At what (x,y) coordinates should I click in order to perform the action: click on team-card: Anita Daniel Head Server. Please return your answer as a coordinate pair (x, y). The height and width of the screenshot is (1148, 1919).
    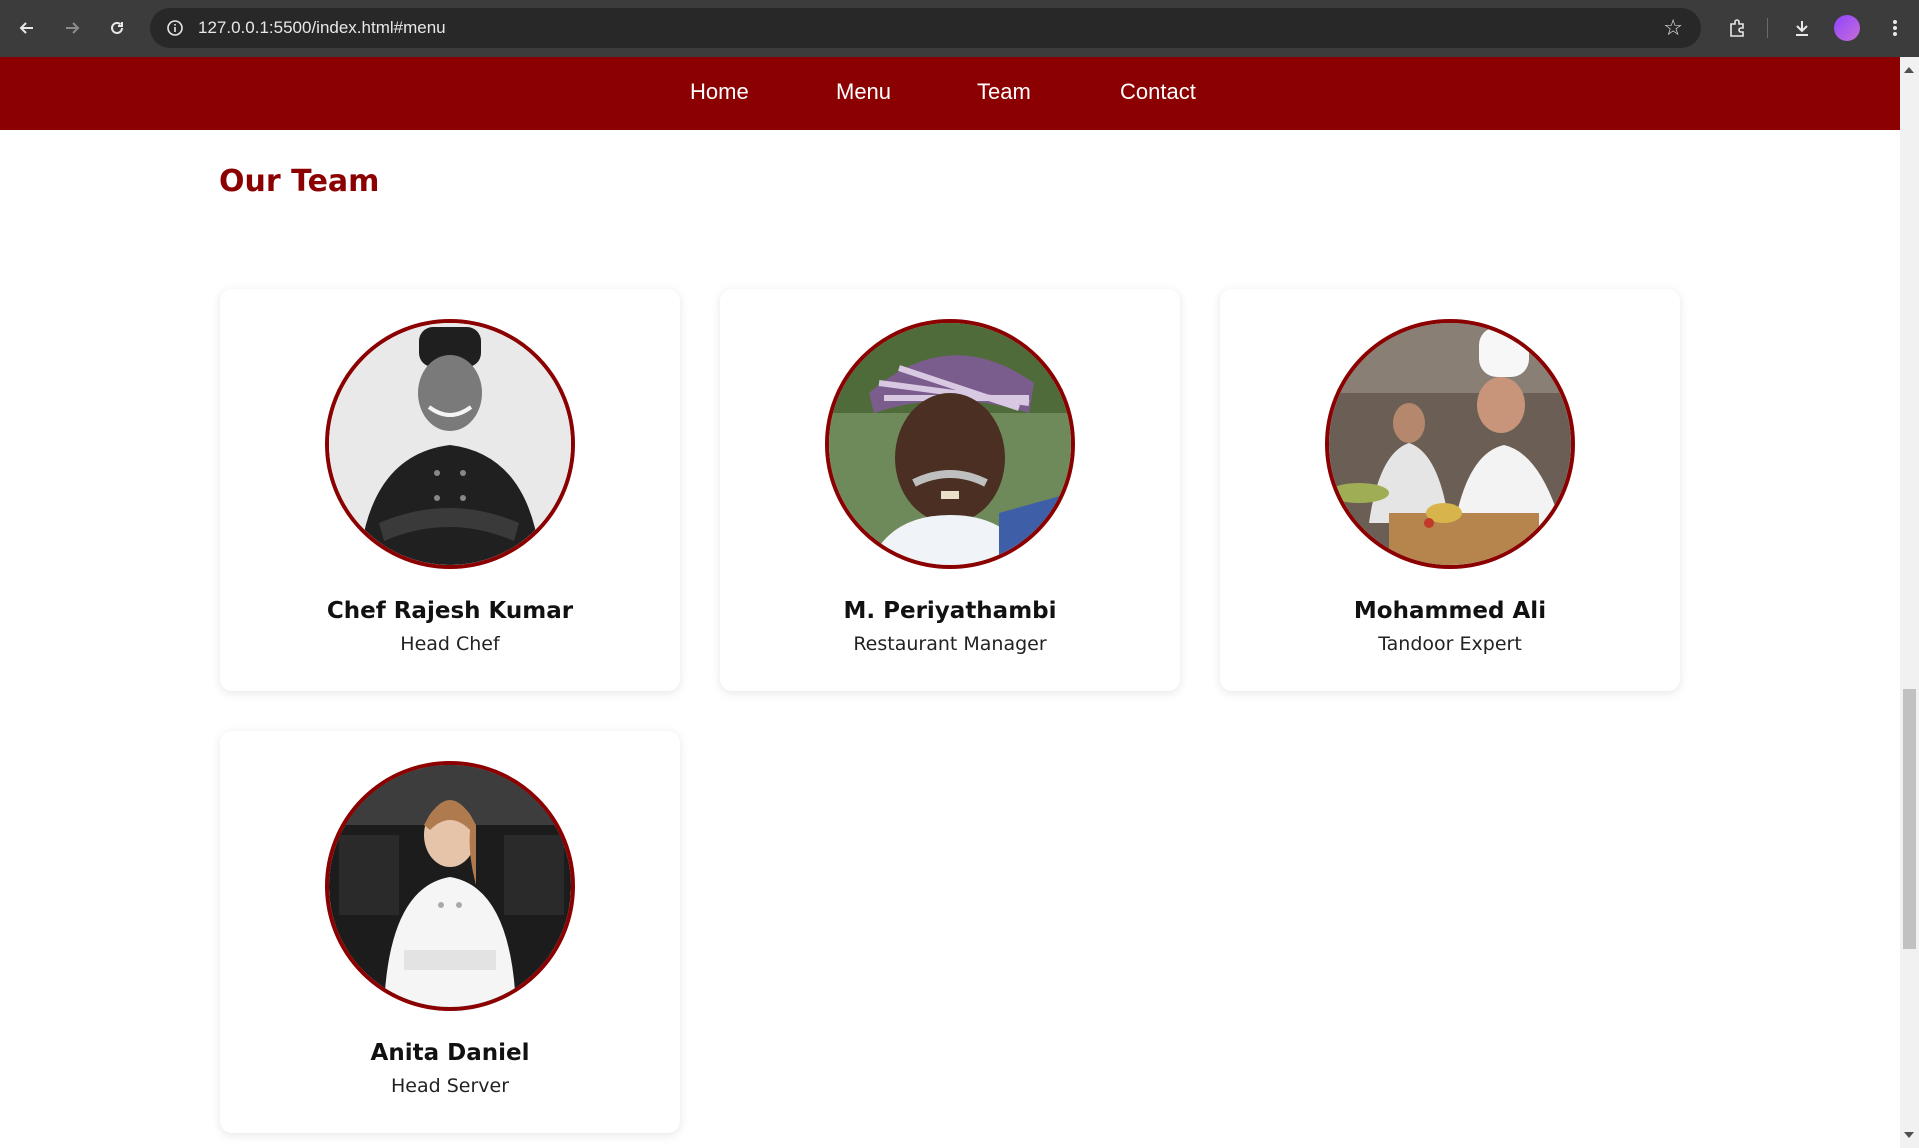
    Looking at the image, I should click on (450, 932).